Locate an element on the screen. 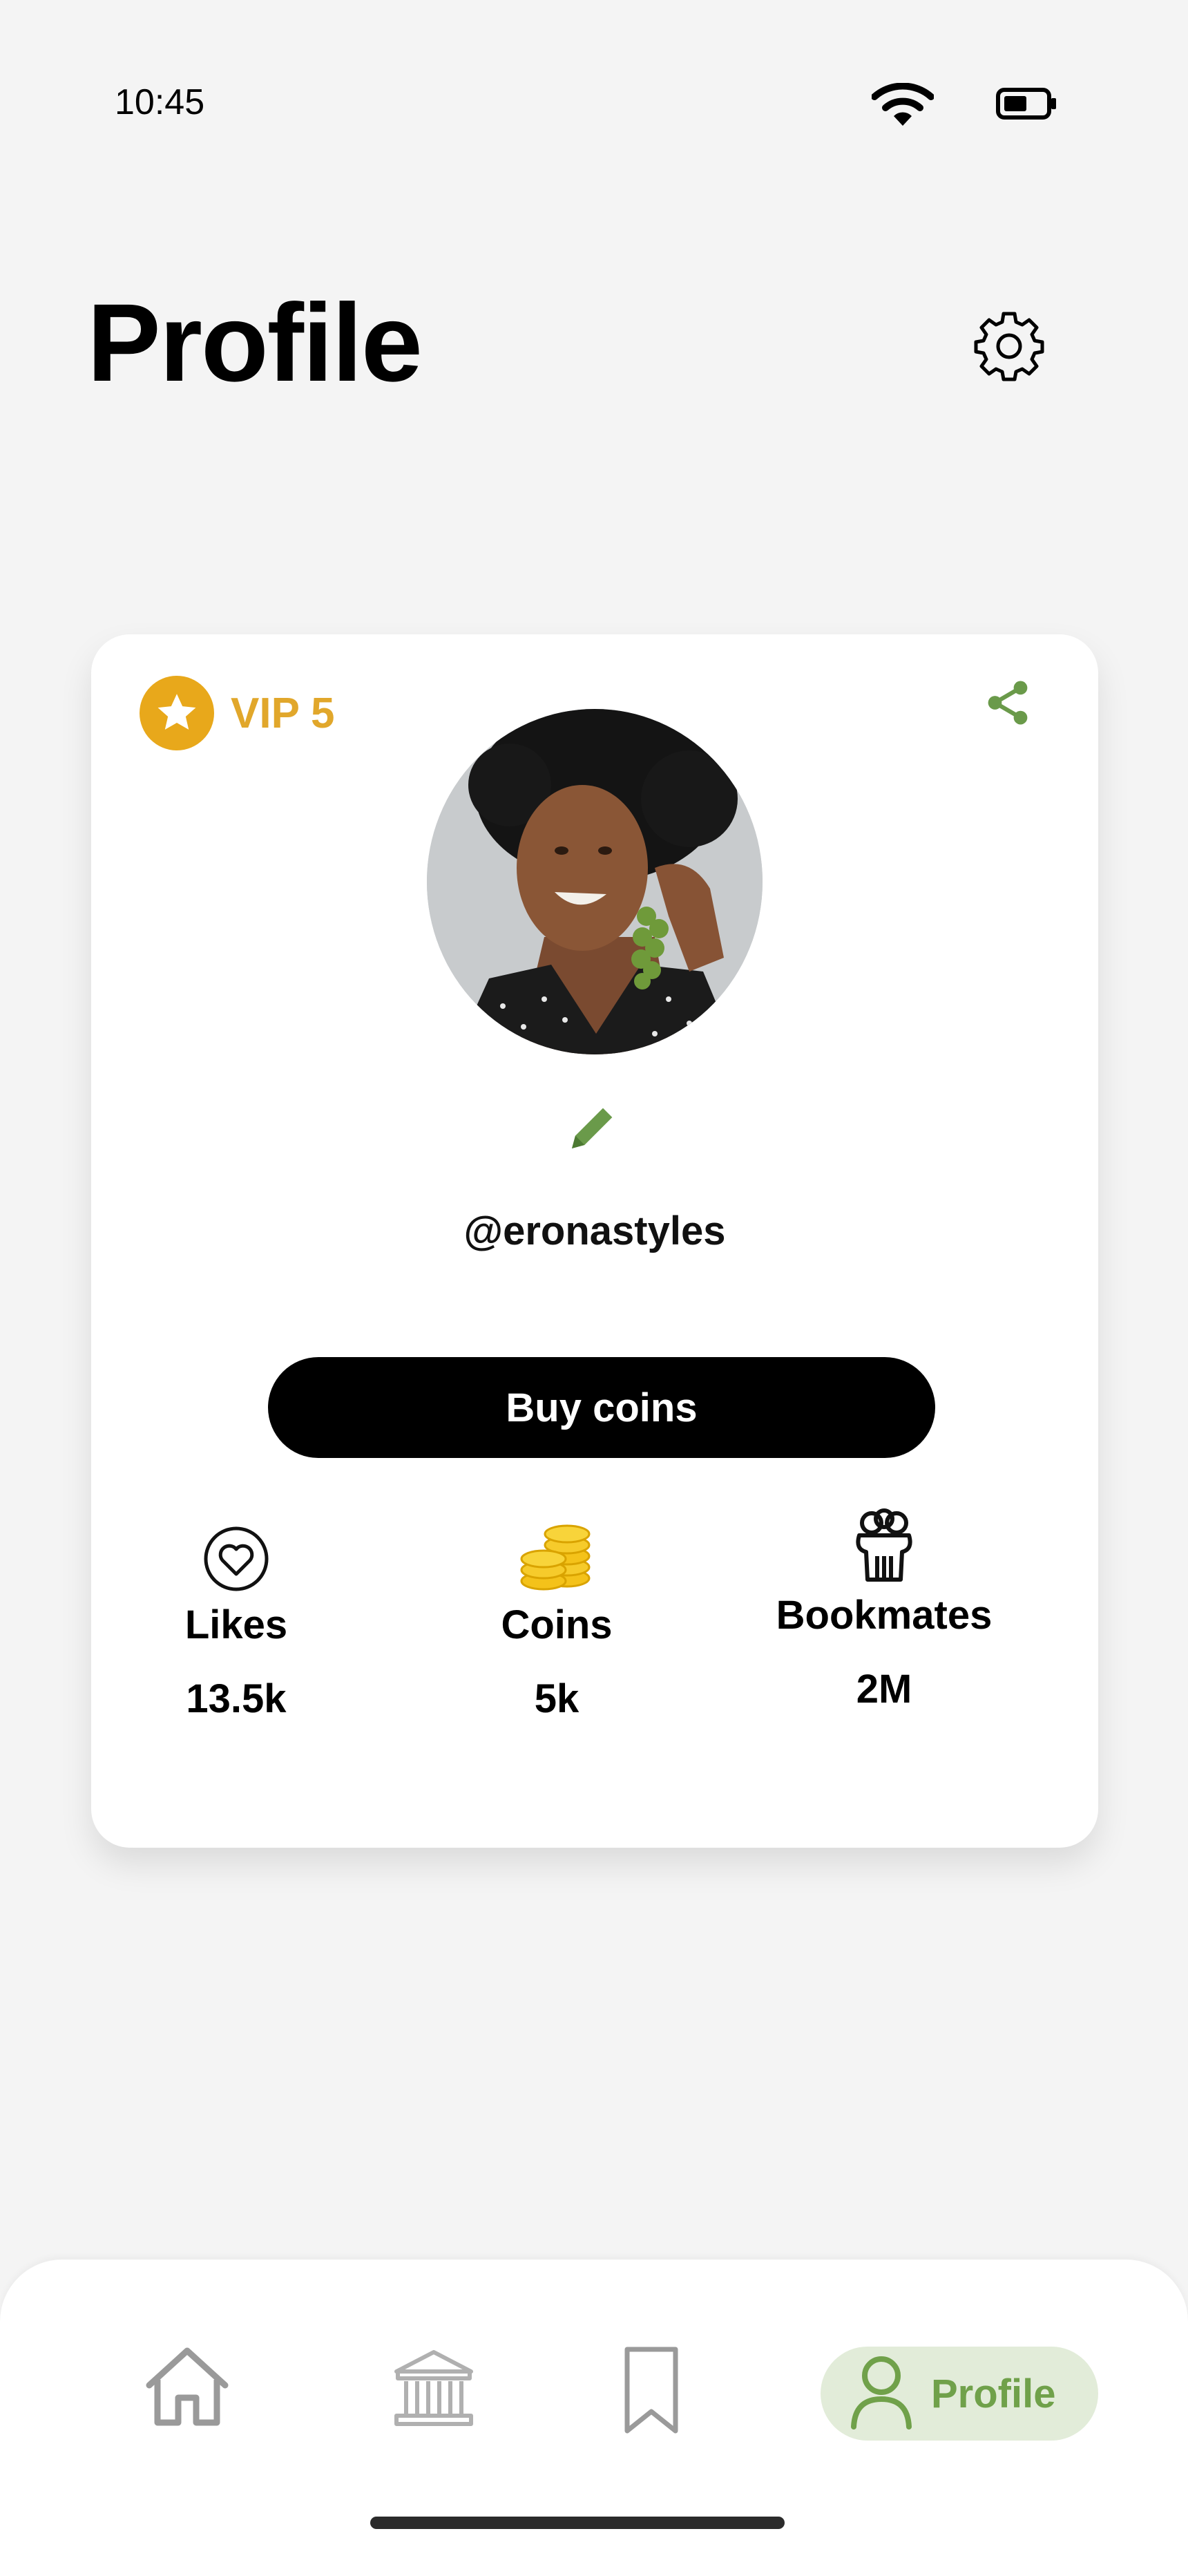 Image resolution: width=1188 pixels, height=2576 pixels. vip-badge: VIP 5 is located at coordinates (237, 713).